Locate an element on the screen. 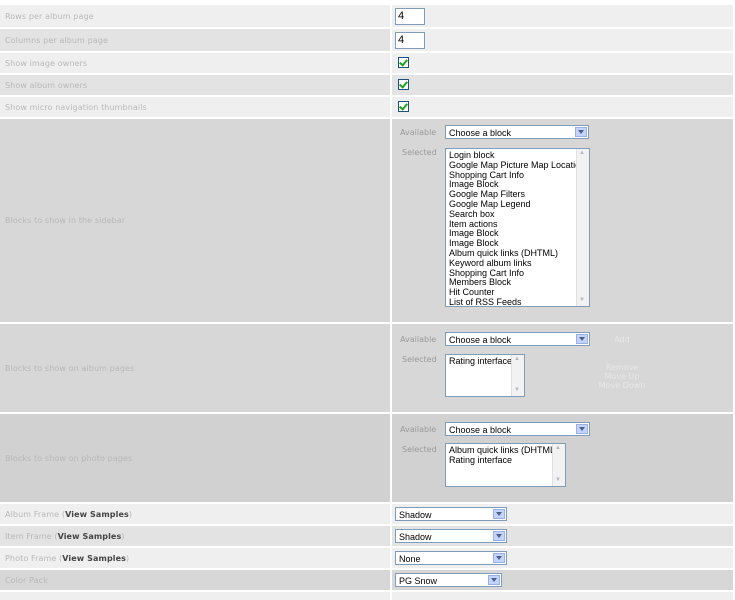  album-blocks-label: Blocks to show on album pages is located at coordinates (195, 368).